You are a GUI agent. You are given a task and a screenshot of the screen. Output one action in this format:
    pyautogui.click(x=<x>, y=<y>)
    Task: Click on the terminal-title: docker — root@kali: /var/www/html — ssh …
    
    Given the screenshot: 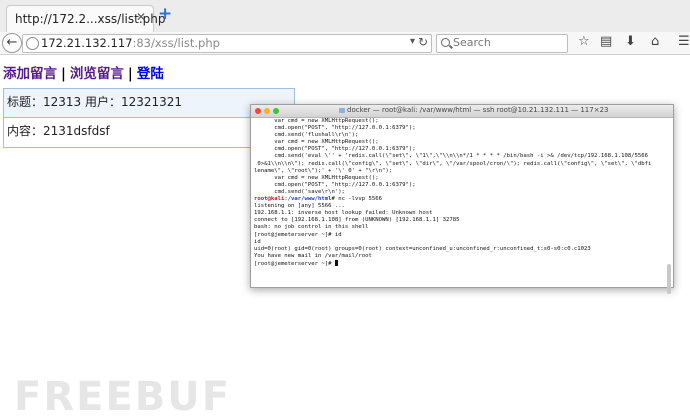 What is the action you would take?
    pyautogui.click(x=478, y=110)
    